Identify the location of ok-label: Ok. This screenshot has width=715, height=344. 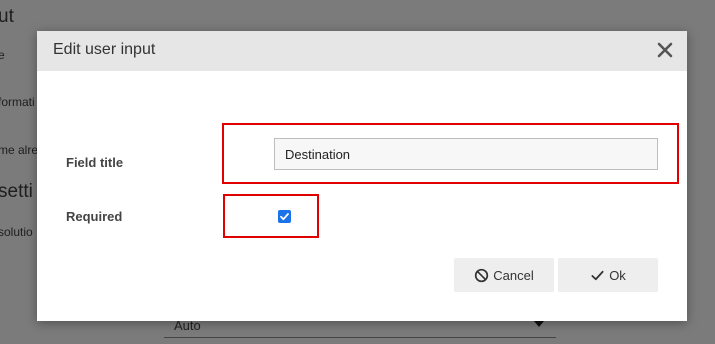
(617, 275).